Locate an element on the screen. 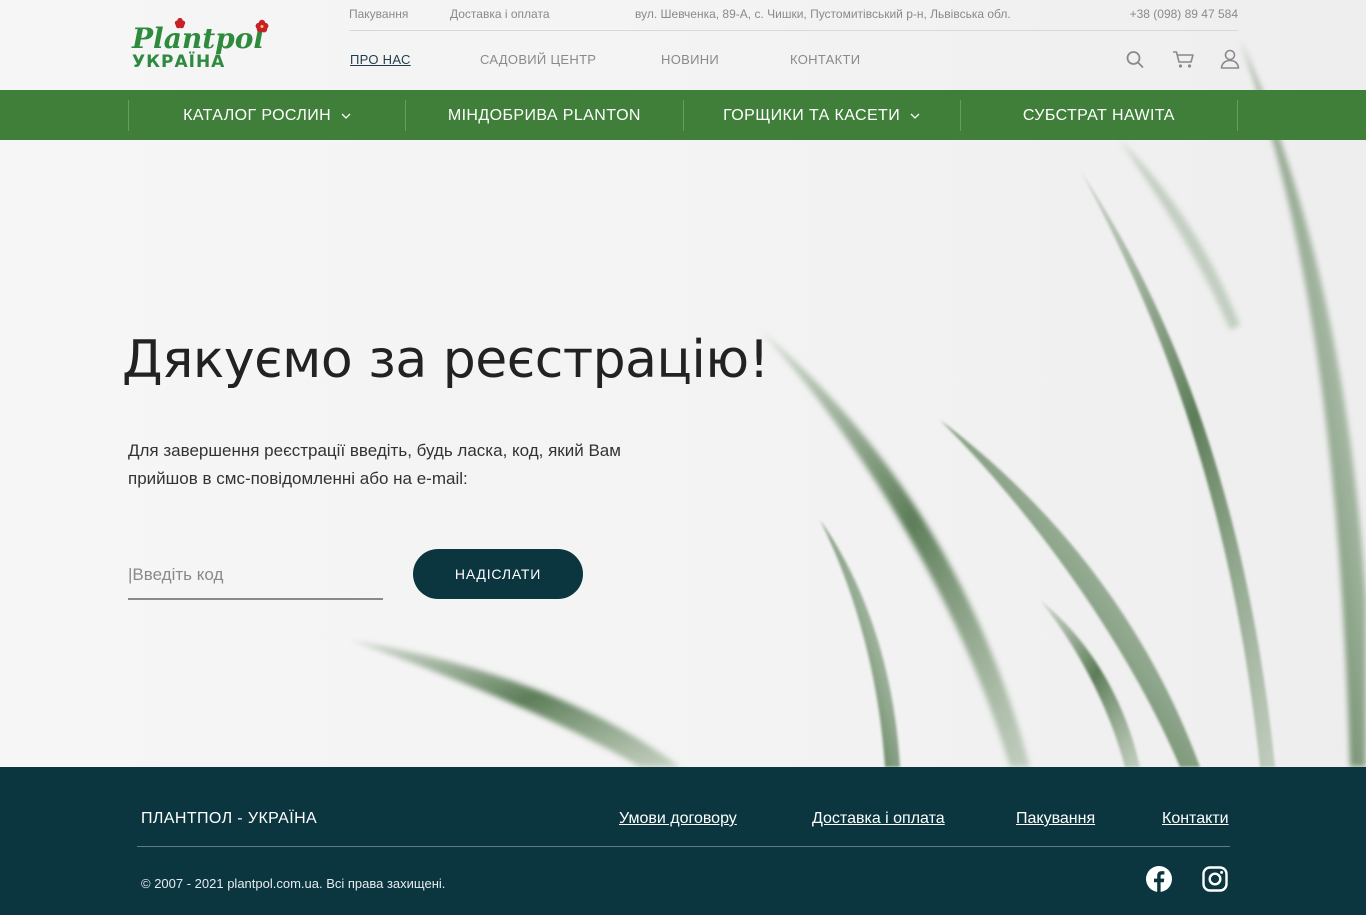 The width and height of the screenshot is (1366, 915). plantpol-logo: Plantpol УКРАЇНА is located at coordinates (208, 44).